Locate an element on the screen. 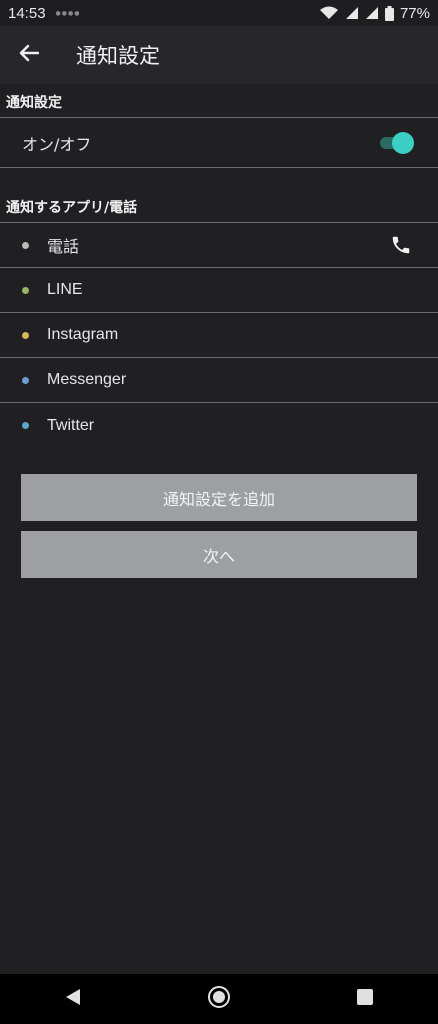  list-item-messenger: Messenger is located at coordinates (219, 380).